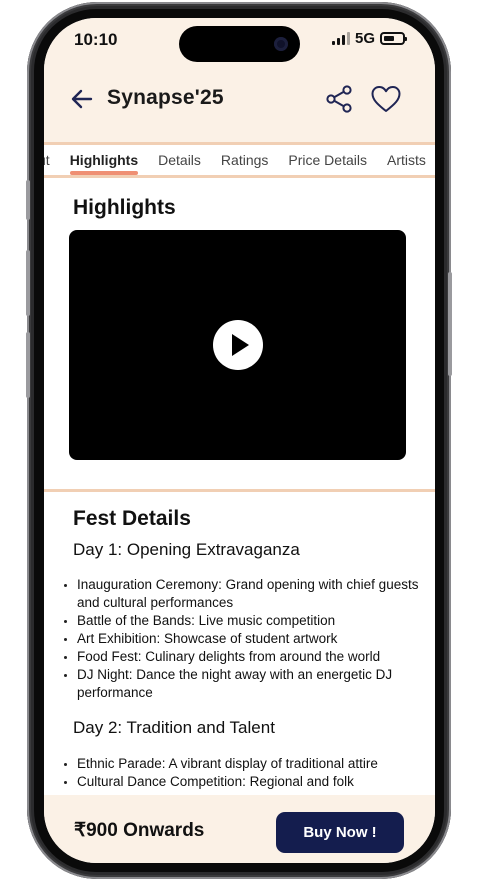 This screenshot has width=481, height=881. What do you see at coordinates (96, 39) in the screenshot?
I see `status-time: 10:10` at bounding box center [96, 39].